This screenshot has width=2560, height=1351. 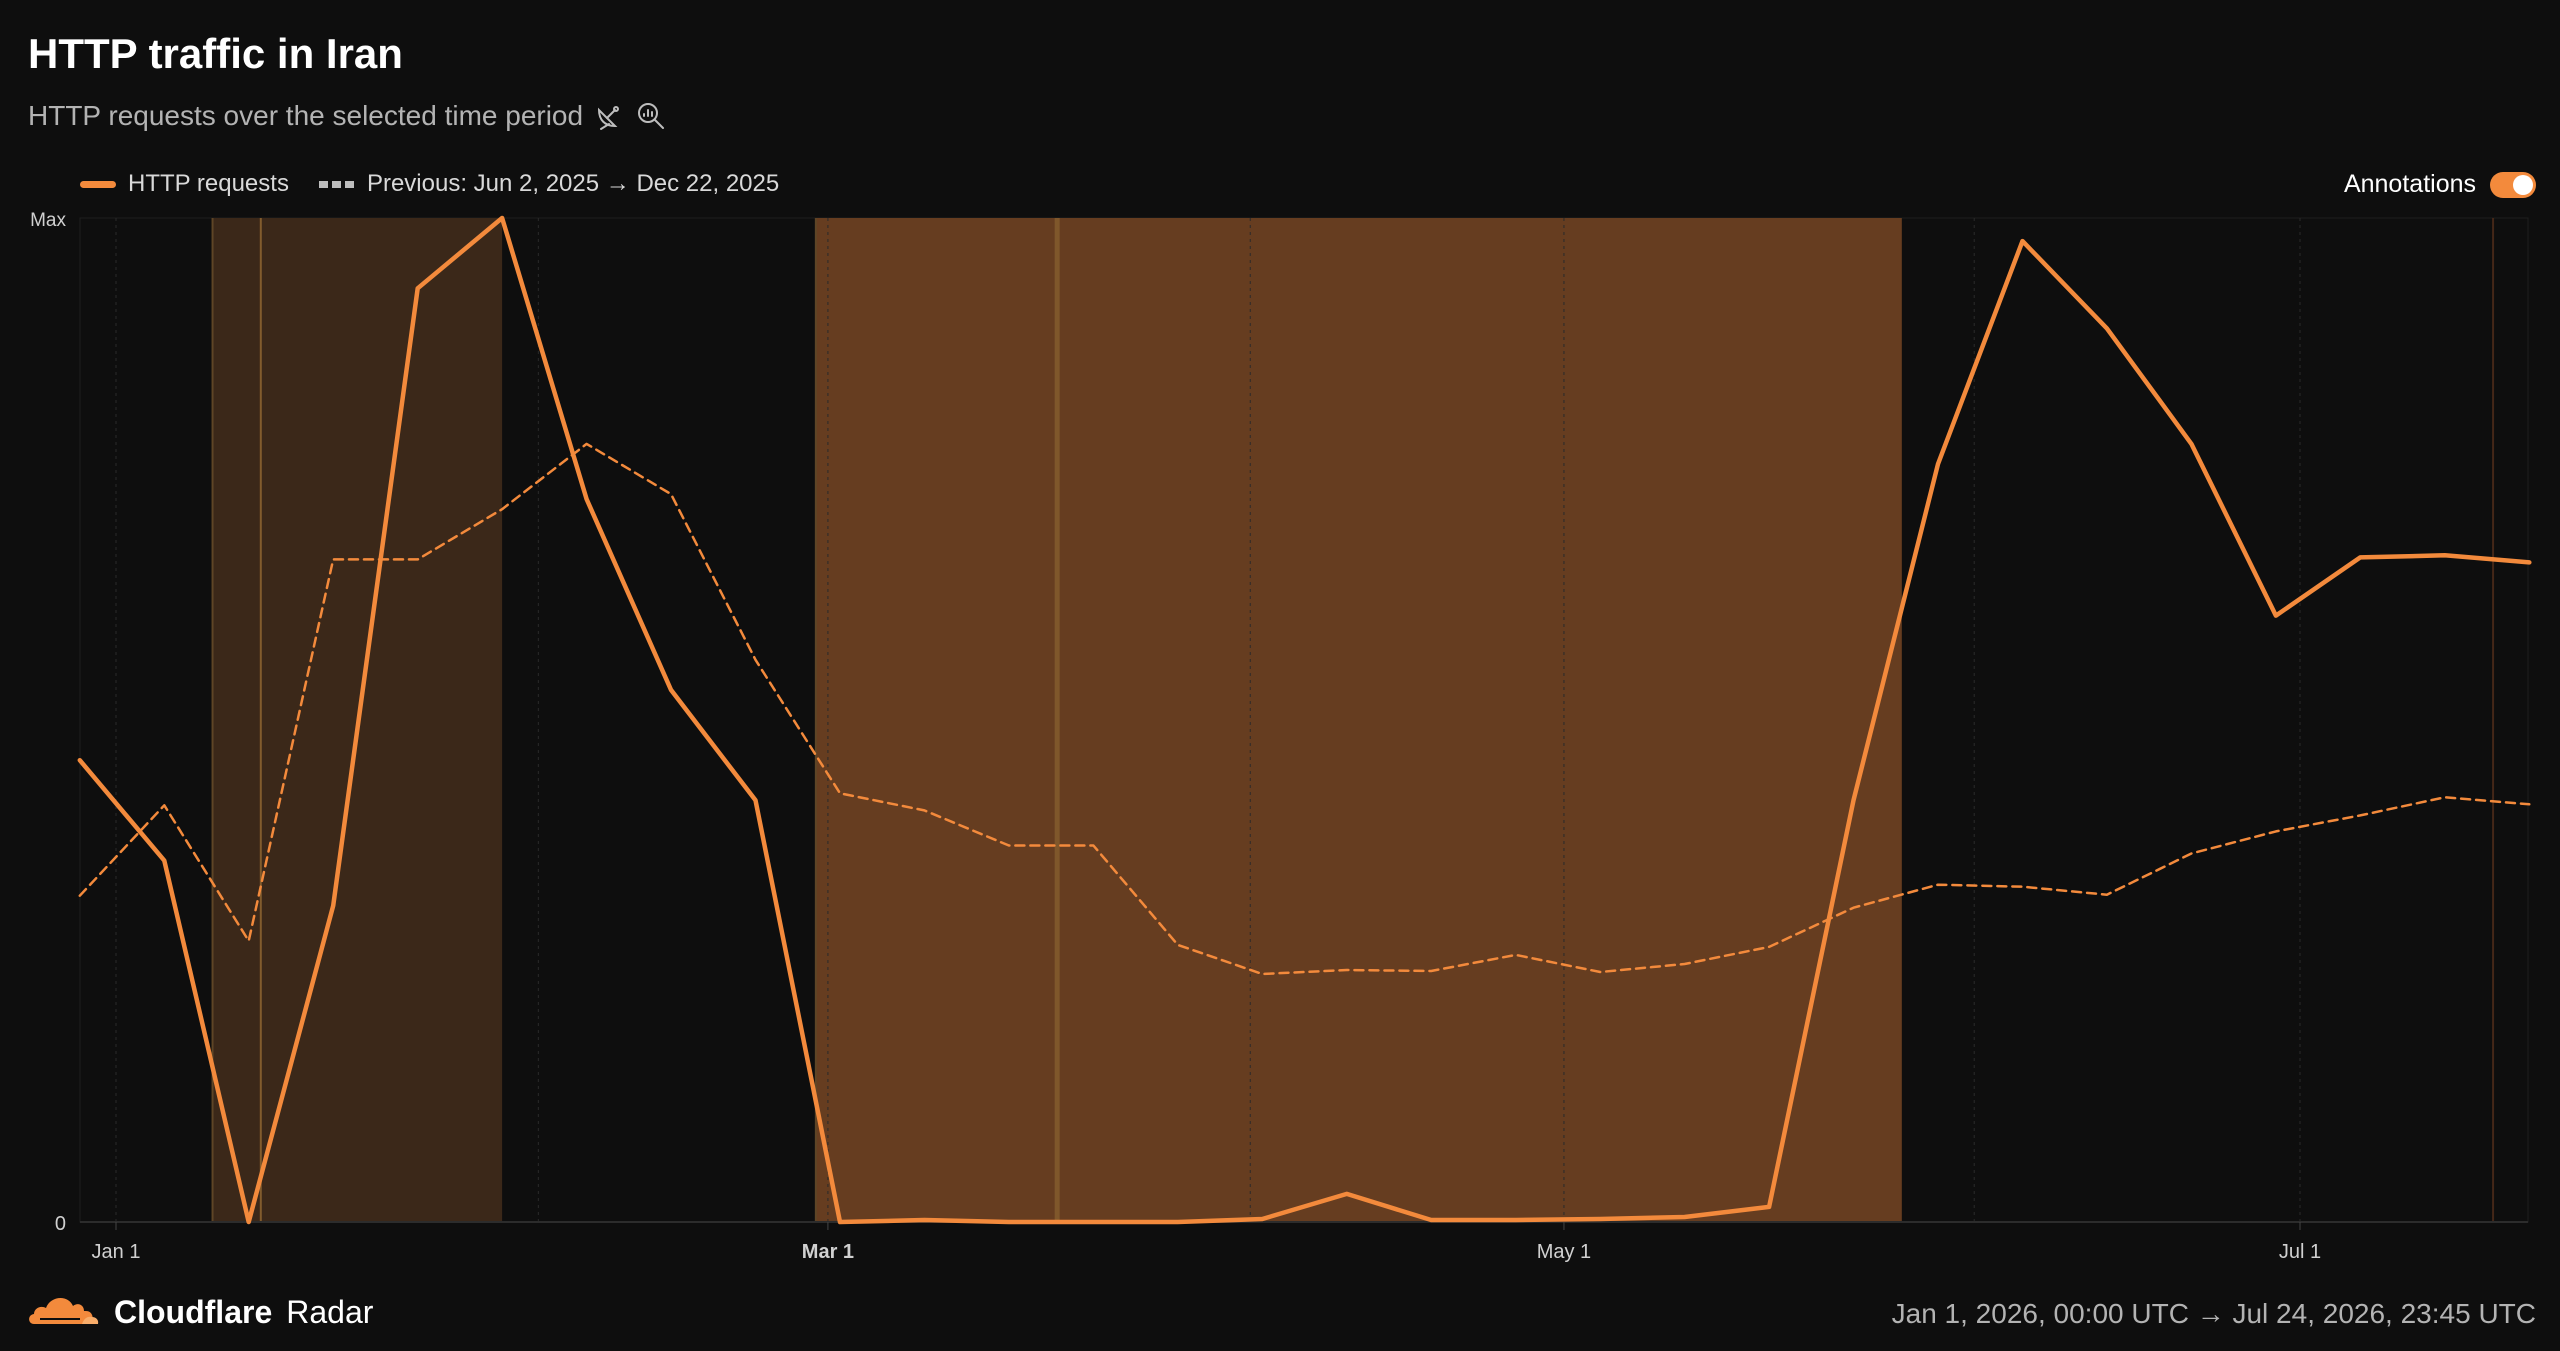 I want to click on annotations-control: Annotations, so click(x=2440, y=184).